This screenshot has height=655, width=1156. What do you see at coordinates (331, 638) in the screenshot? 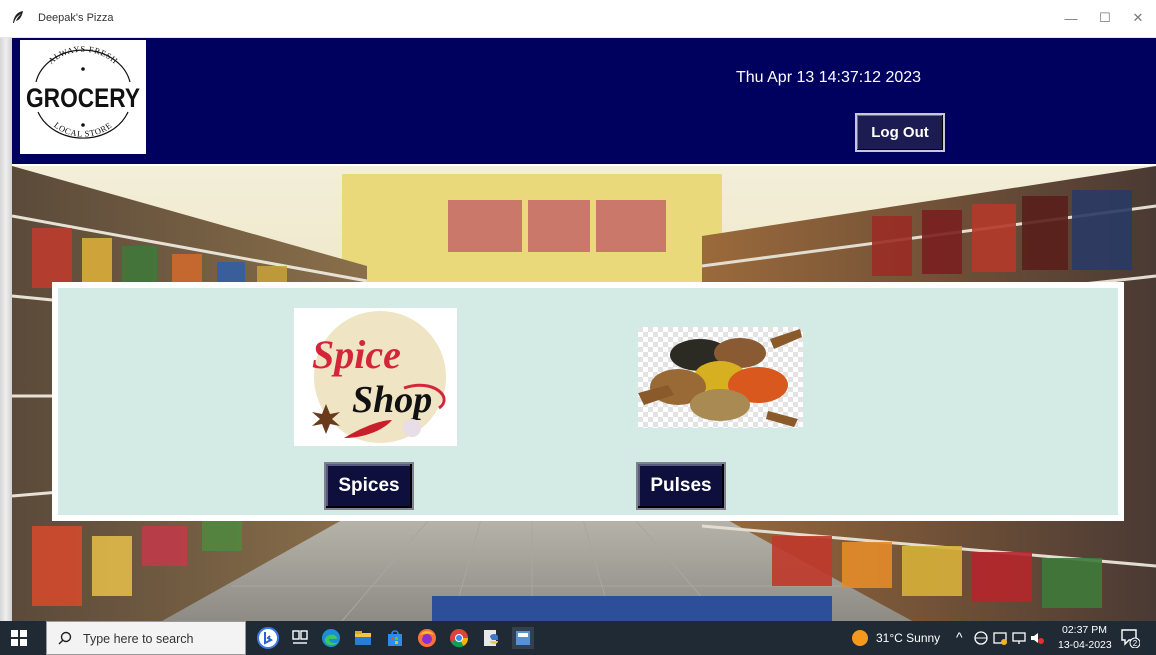
I see `edge-browser-icon` at bounding box center [331, 638].